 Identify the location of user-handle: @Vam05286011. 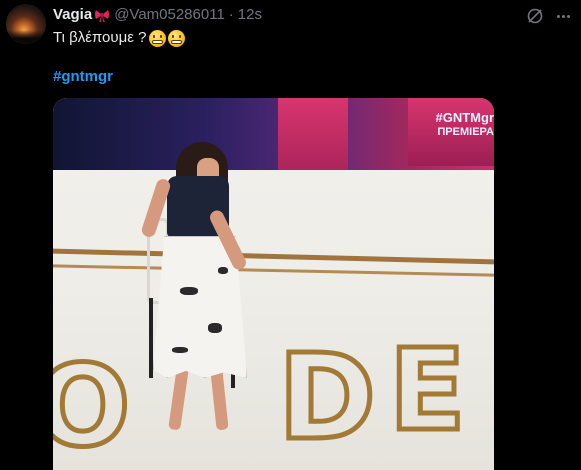
(169, 15).